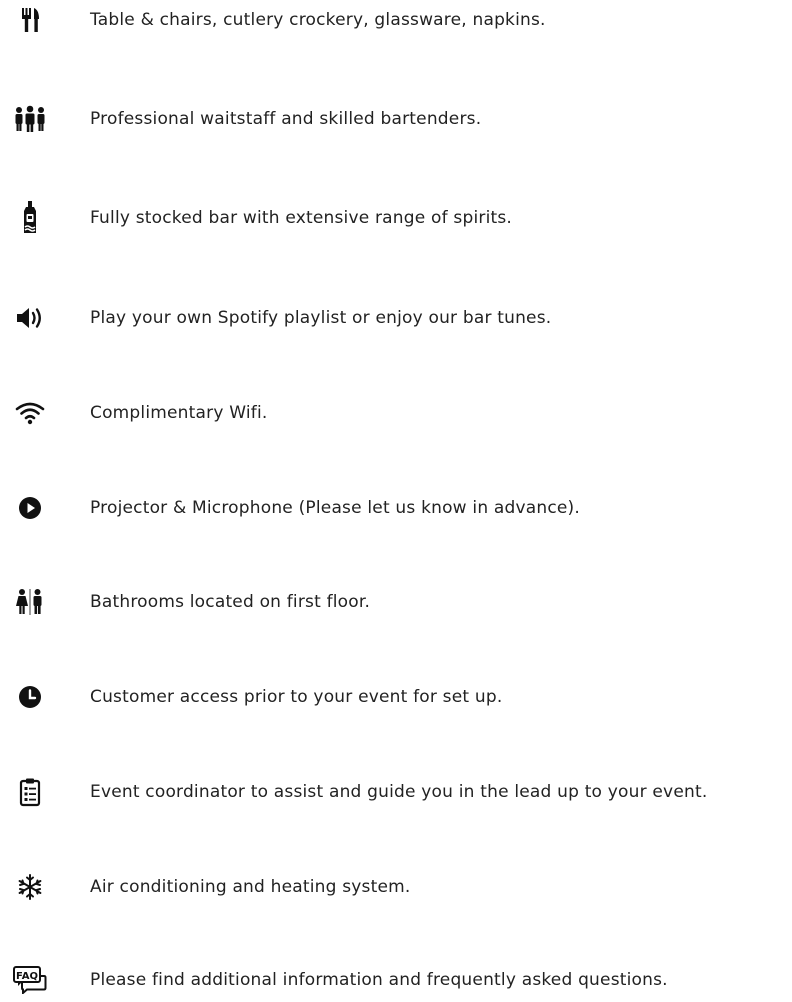 The image size is (792, 1002). I want to click on cutlery-icon, so click(30, 21).